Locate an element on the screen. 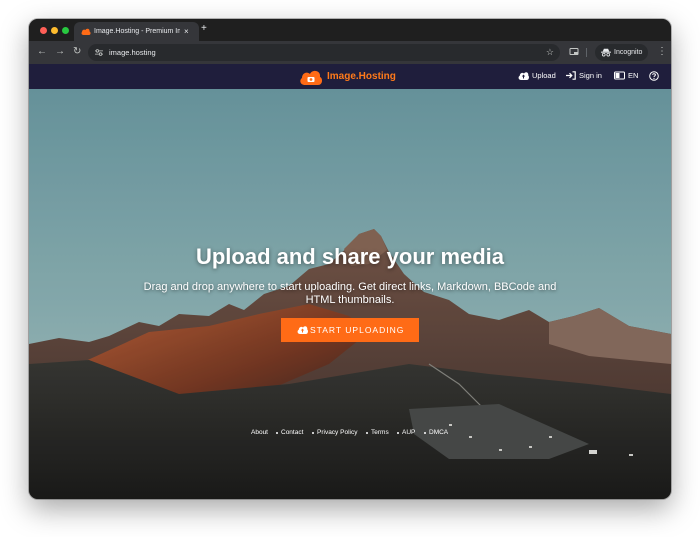 This screenshot has width=700, height=537. tune-icon is located at coordinates (99, 52).